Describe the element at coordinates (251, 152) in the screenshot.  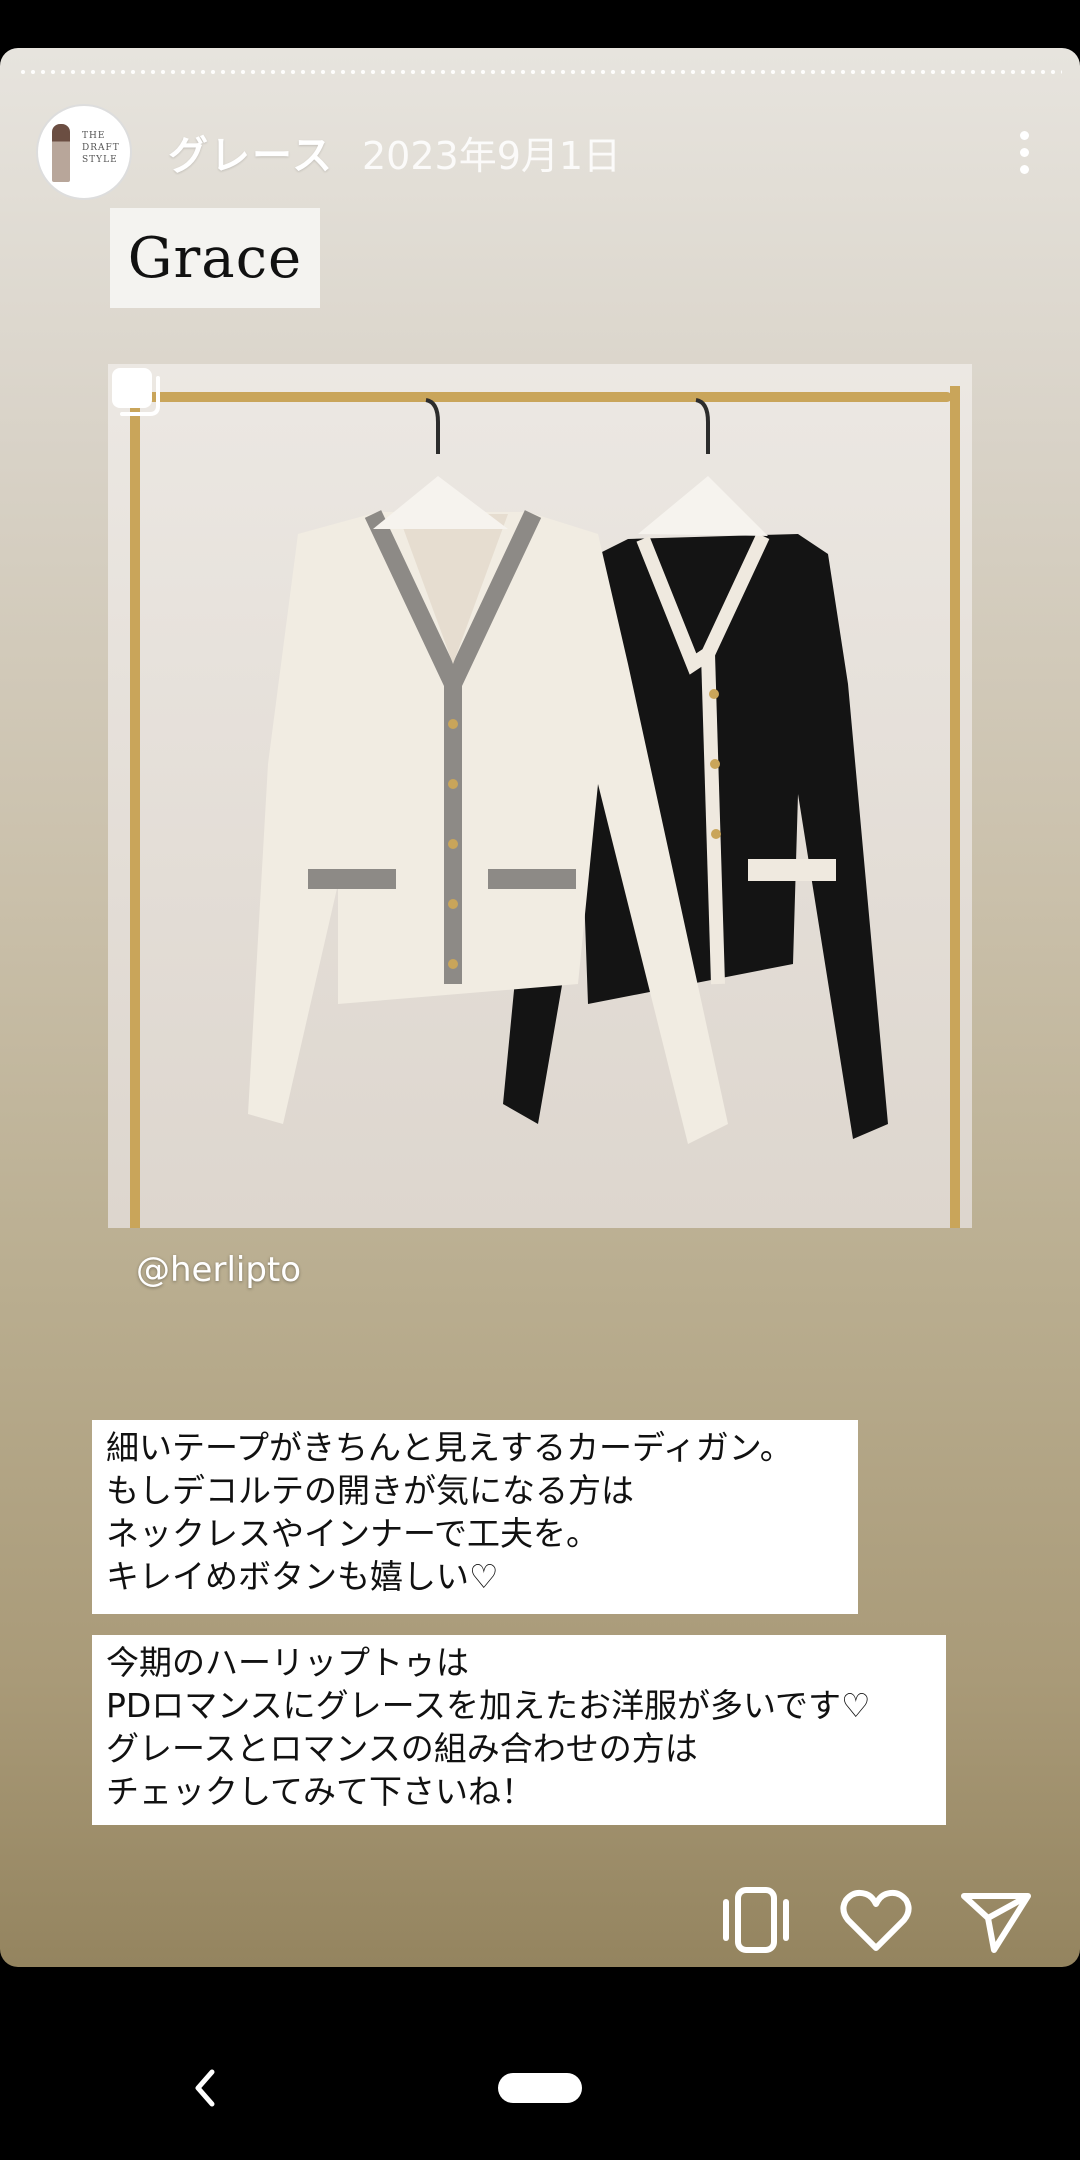
I see `username: グレース` at that location.